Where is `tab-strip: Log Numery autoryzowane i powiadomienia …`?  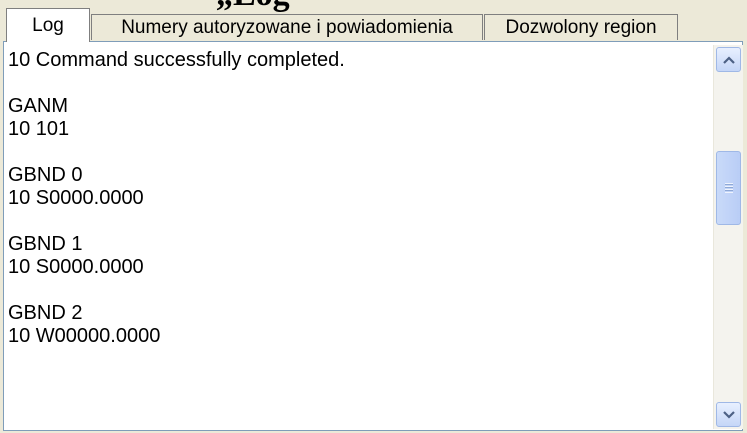 tab-strip: Log Numery autoryzowane i powiadomienia … is located at coordinates (373, 21).